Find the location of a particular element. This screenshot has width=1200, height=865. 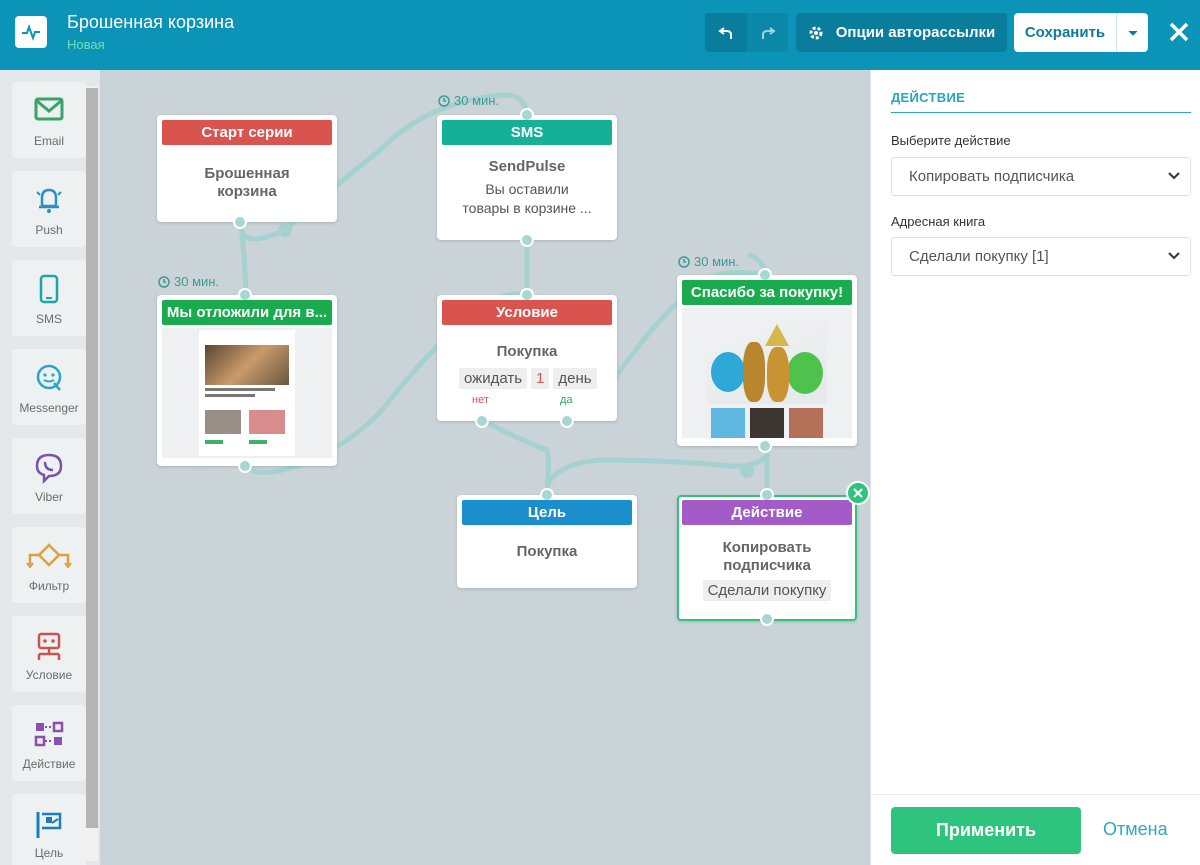

phone-icon is located at coordinates (49, 289).